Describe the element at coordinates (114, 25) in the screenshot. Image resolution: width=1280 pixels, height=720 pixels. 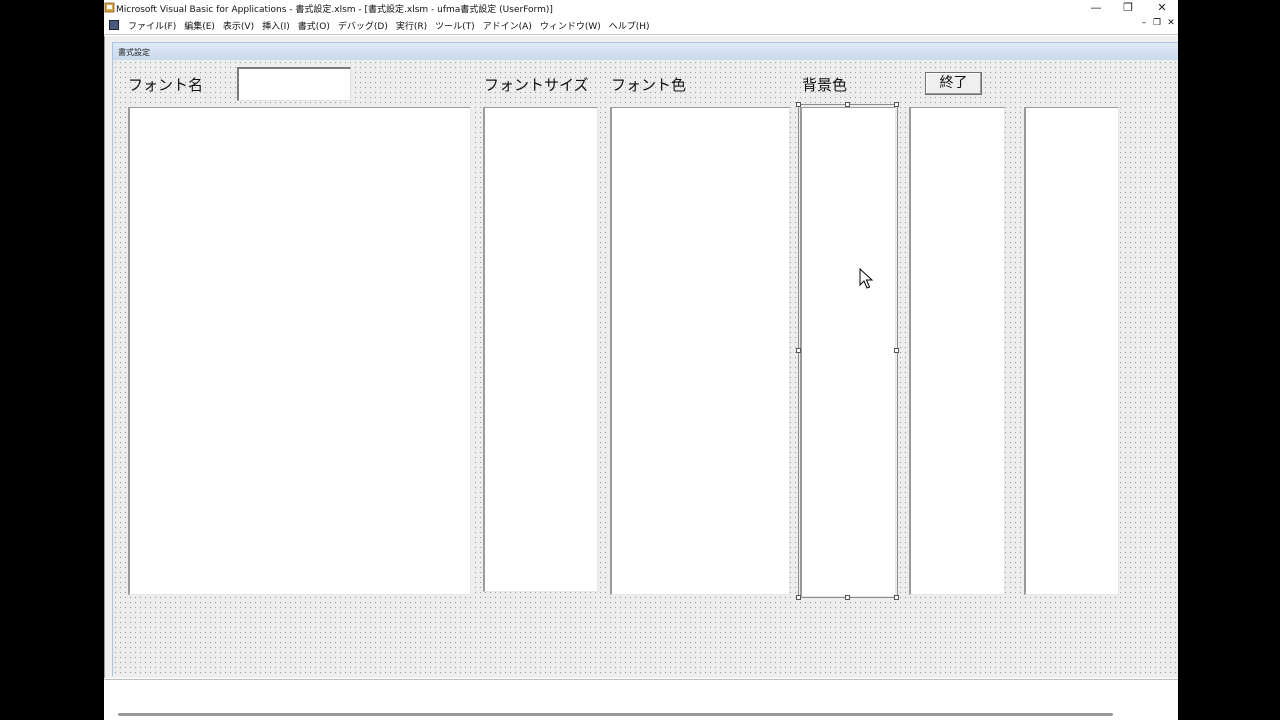
I see `userform-doc-icon` at that location.